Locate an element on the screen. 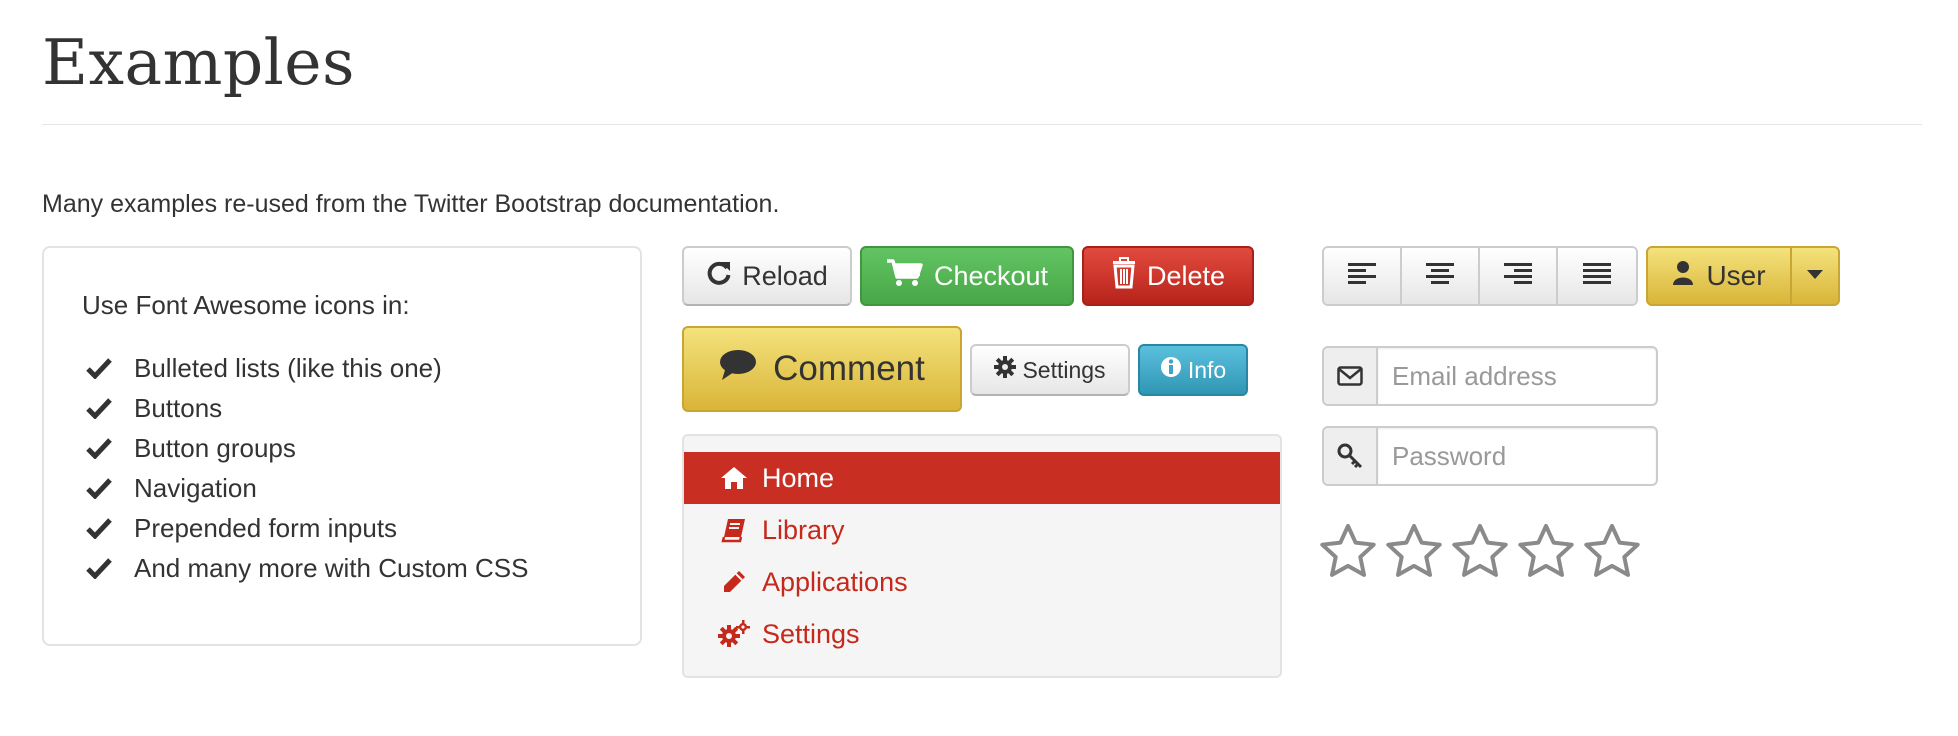  list-item: Bulleted lists (like this one) is located at coordinates (307, 368).